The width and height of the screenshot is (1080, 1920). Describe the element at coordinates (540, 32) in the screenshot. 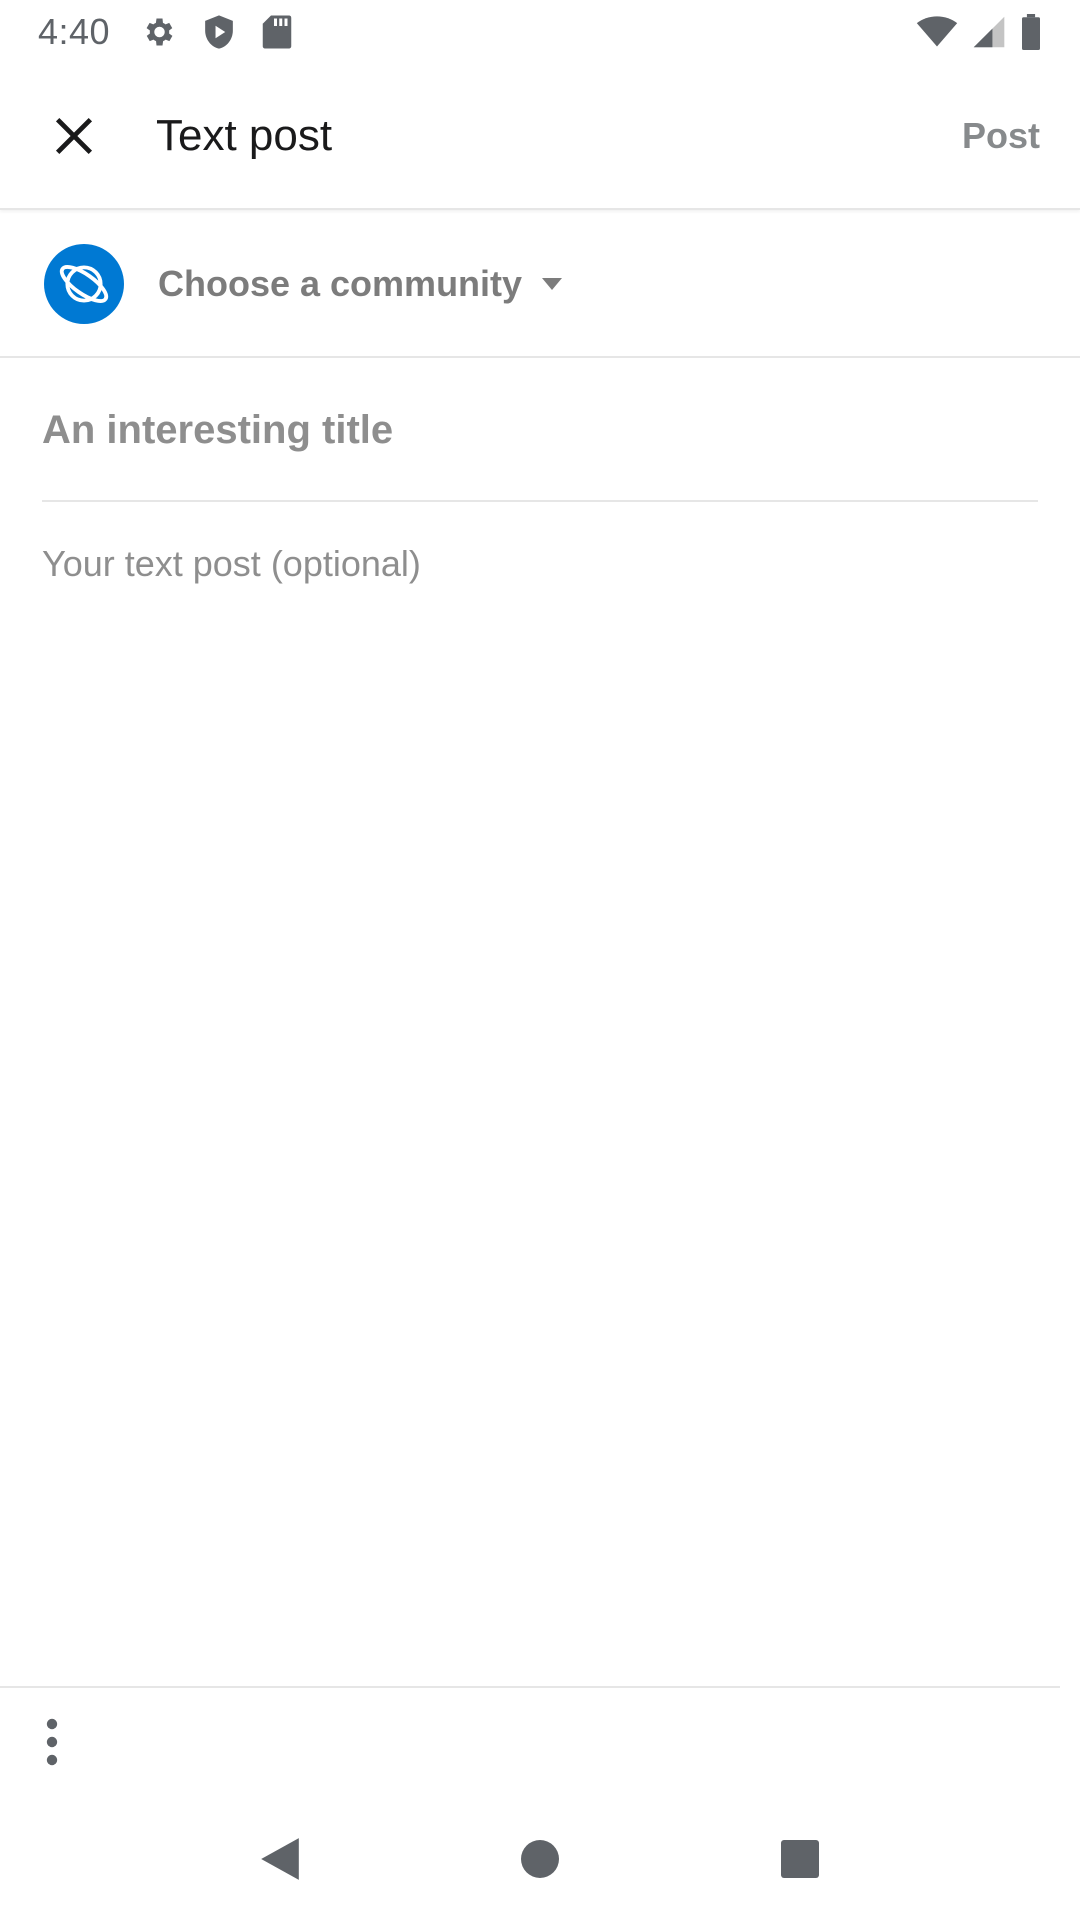

I see `status-bar: 4:40` at that location.